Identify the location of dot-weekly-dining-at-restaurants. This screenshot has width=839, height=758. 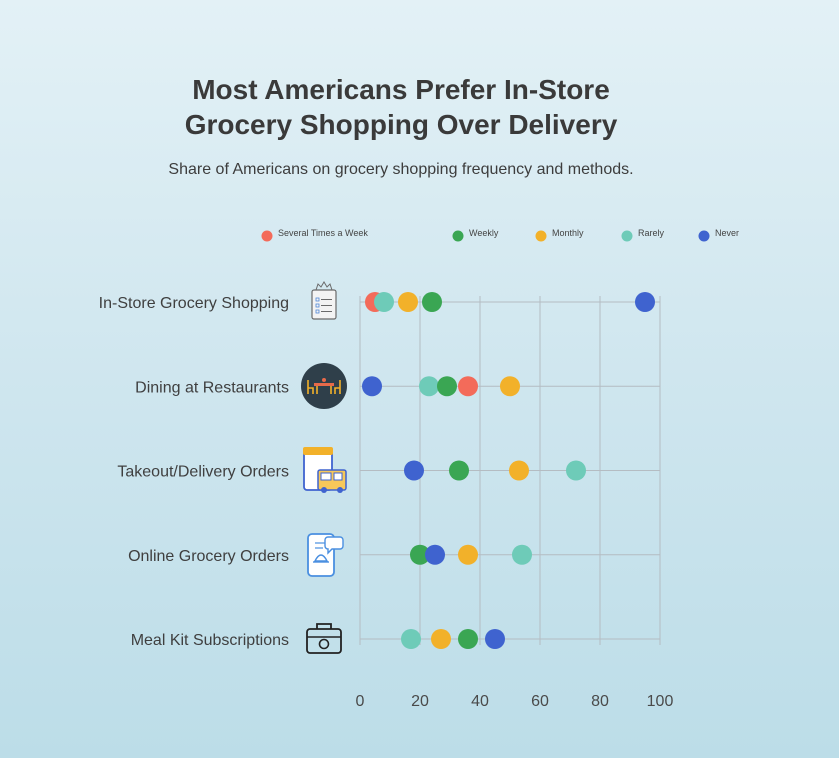
(447, 386).